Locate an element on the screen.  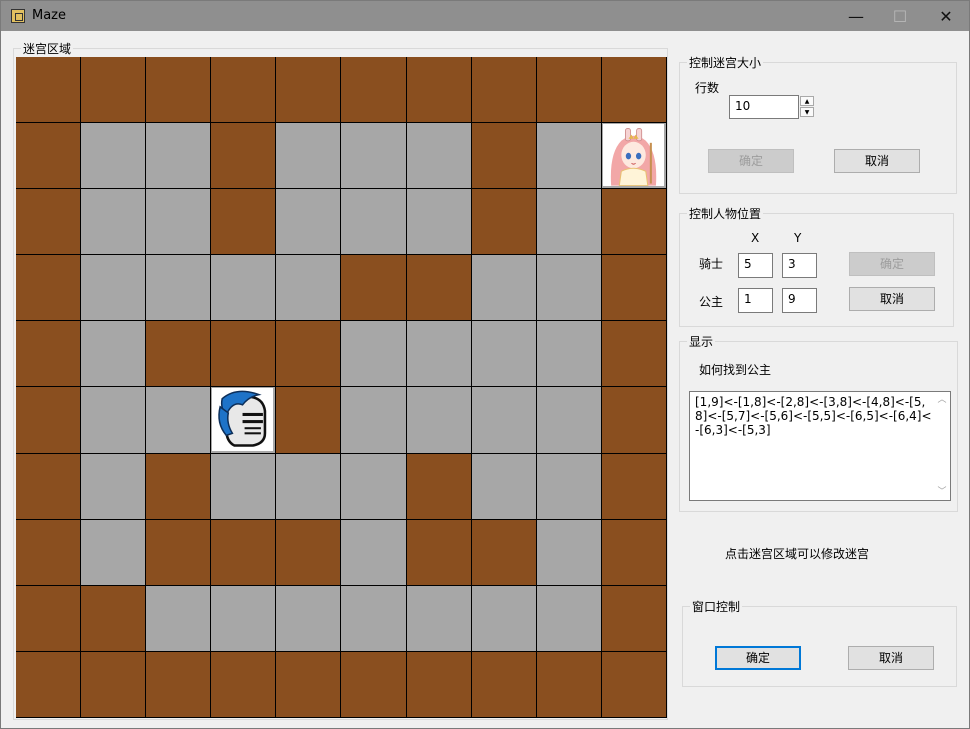
rows-input: 10 is located at coordinates (764, 107).